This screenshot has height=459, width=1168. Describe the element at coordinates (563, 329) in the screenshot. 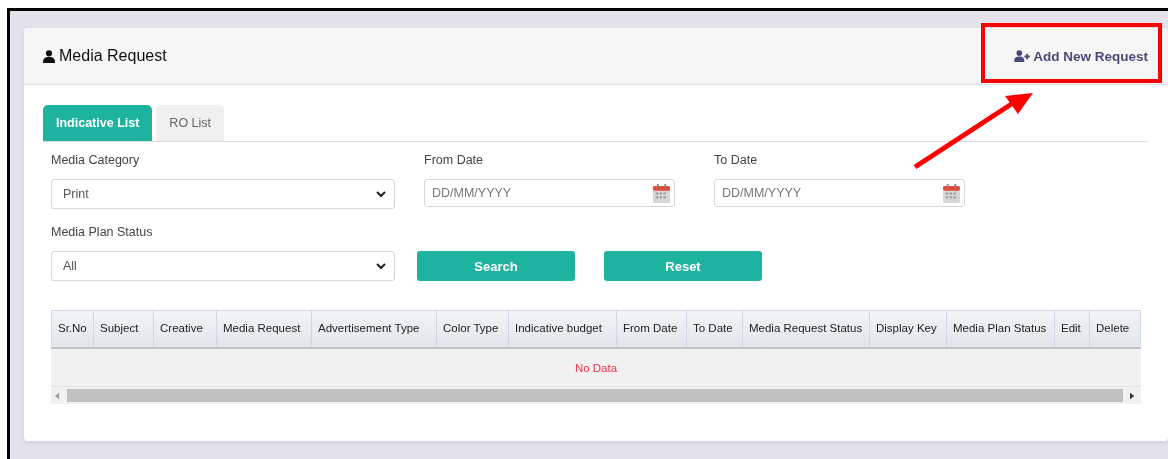

I see `column-header: Indicative budget` at that location.